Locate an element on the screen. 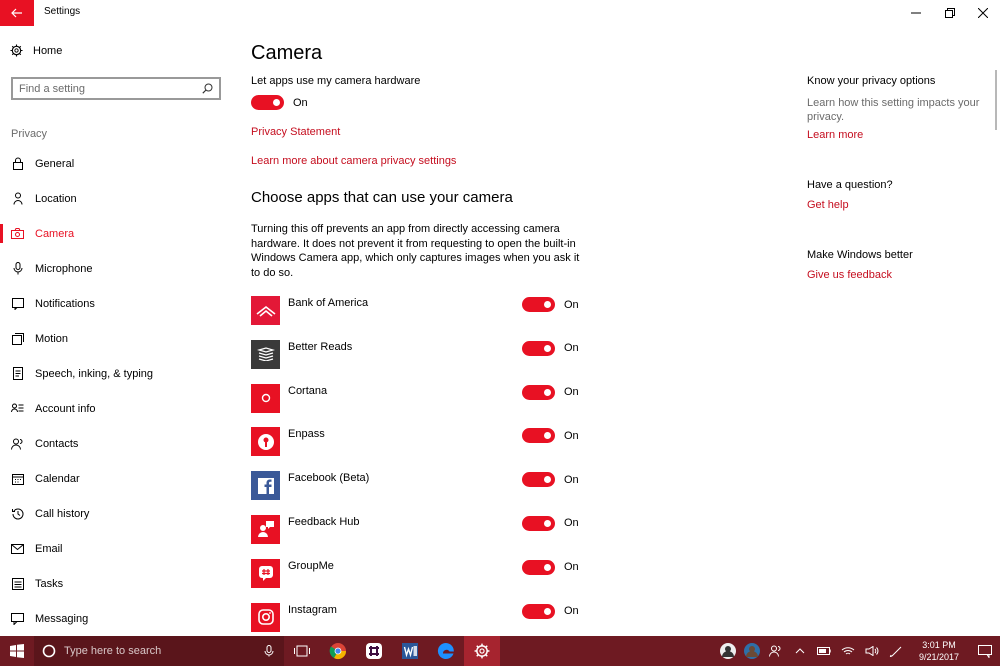 The height and width of the screenshot is (666, 1000). sidebar-item-calendar: Calendar is located at coordinates (116, 478).